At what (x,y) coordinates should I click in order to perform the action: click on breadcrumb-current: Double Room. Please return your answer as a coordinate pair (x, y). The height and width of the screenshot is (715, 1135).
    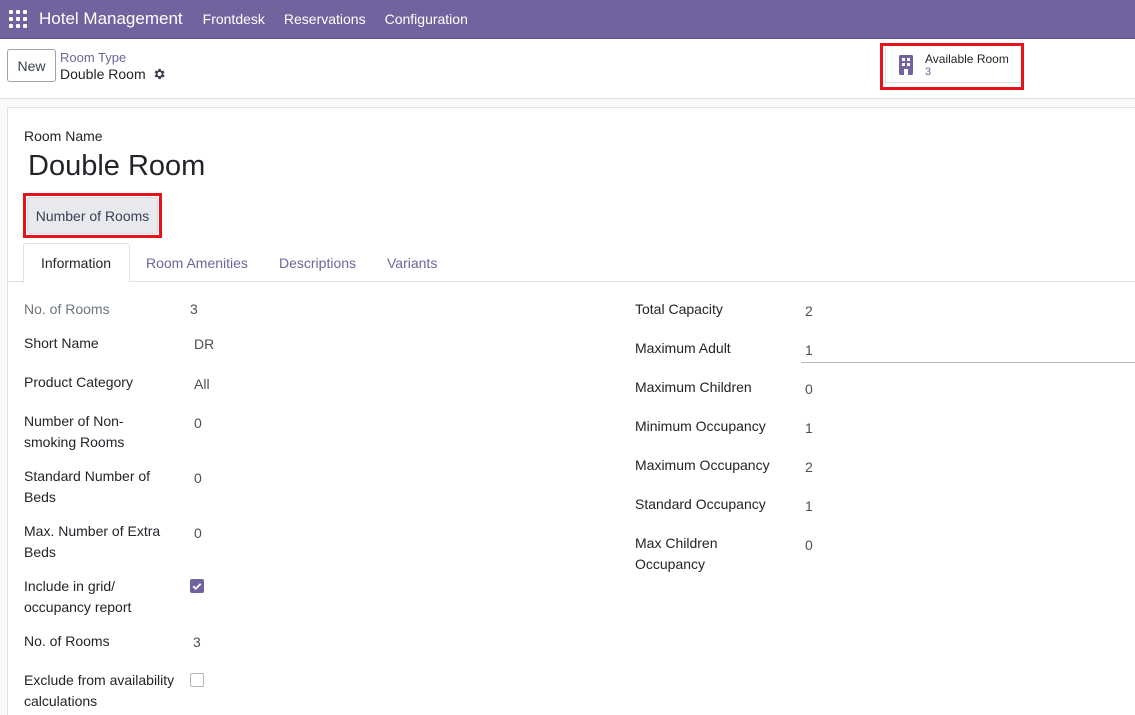
    Looking at the image, I should click on (103, 74).